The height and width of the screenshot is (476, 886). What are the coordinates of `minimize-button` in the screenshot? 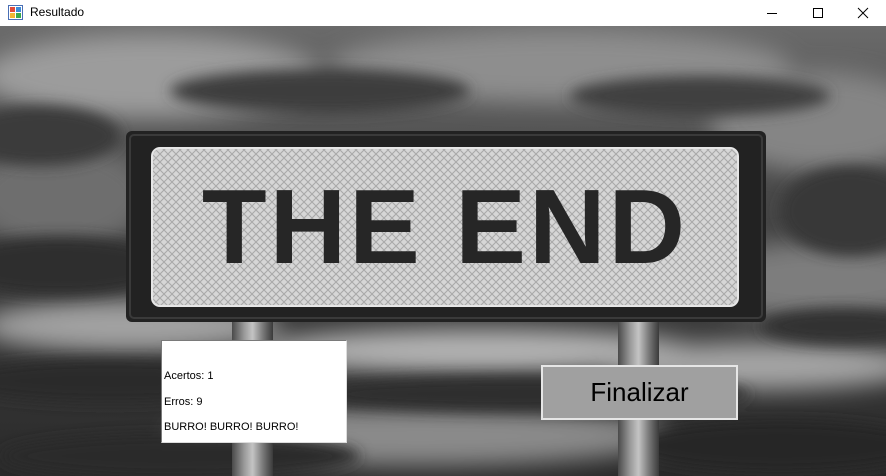 It's located at (772, 13).